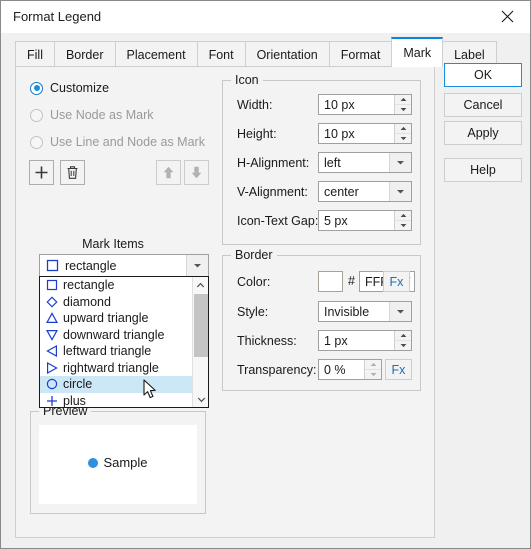 The height and width of the screenshot is (549, 531). What do you see at coordinates (168, 172) in the screenshot?
I see `move-up-button` at bounding box center [168, 172].